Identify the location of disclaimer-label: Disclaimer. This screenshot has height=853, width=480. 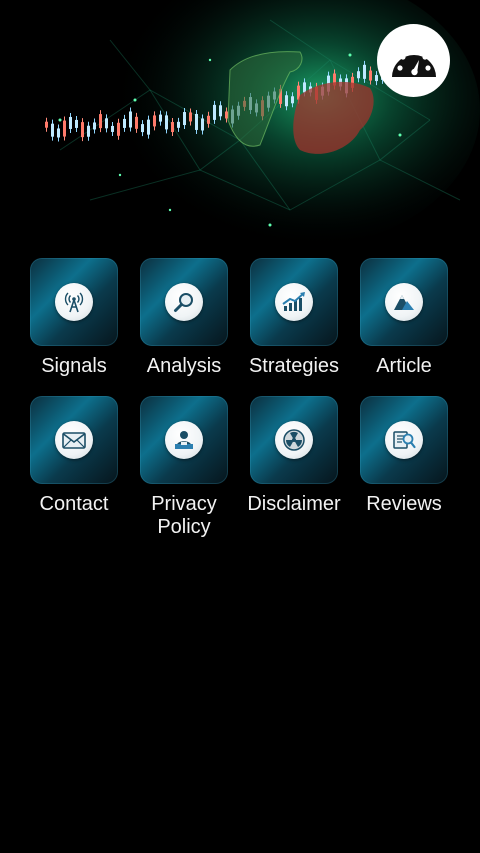
(294, 504).